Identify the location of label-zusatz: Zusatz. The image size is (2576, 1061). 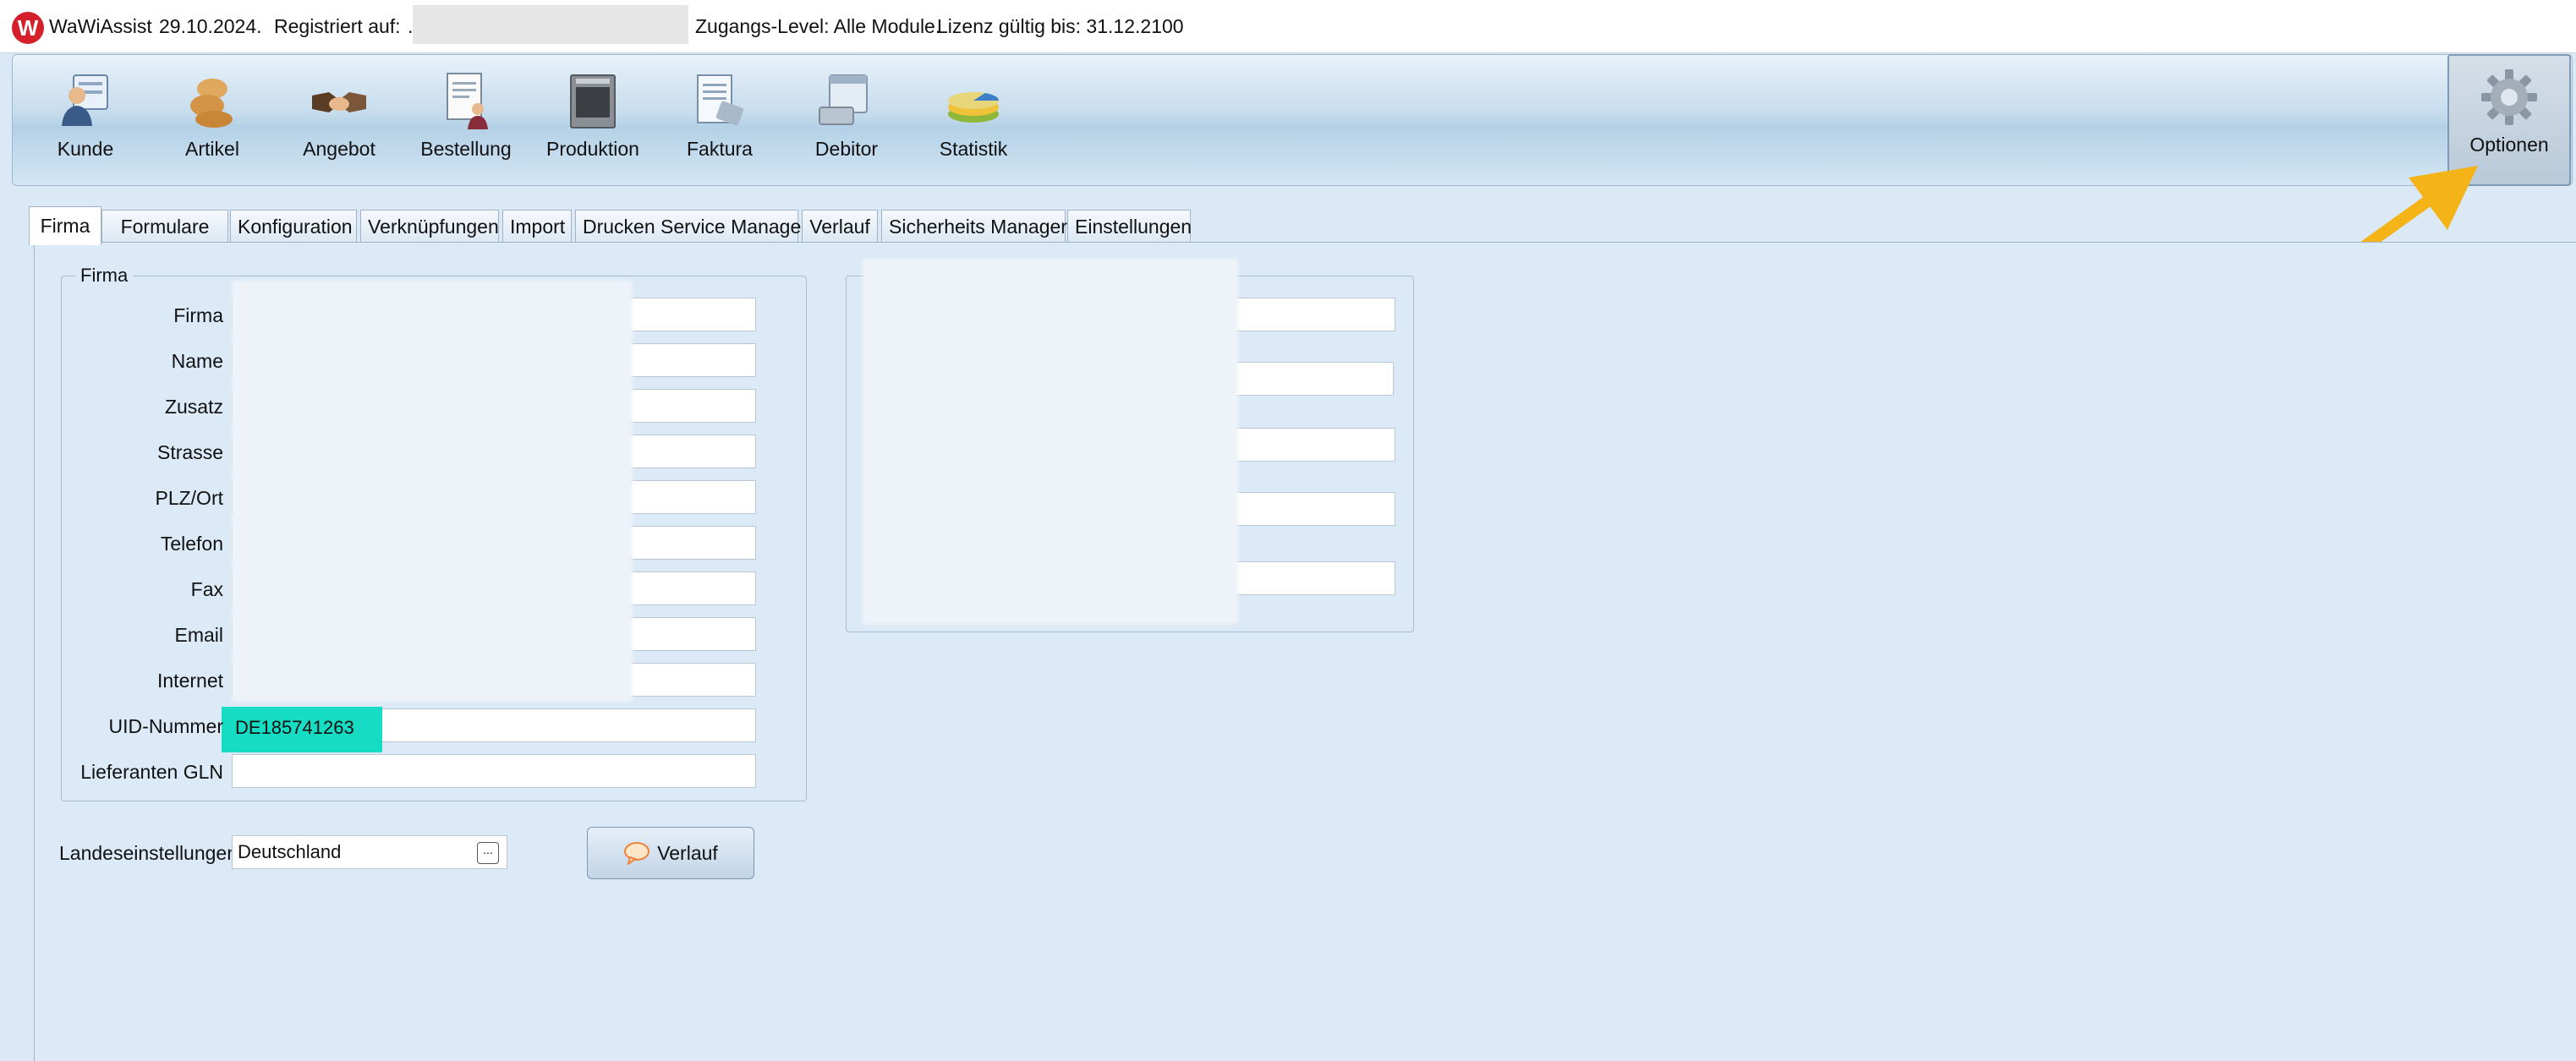
(193, 407).